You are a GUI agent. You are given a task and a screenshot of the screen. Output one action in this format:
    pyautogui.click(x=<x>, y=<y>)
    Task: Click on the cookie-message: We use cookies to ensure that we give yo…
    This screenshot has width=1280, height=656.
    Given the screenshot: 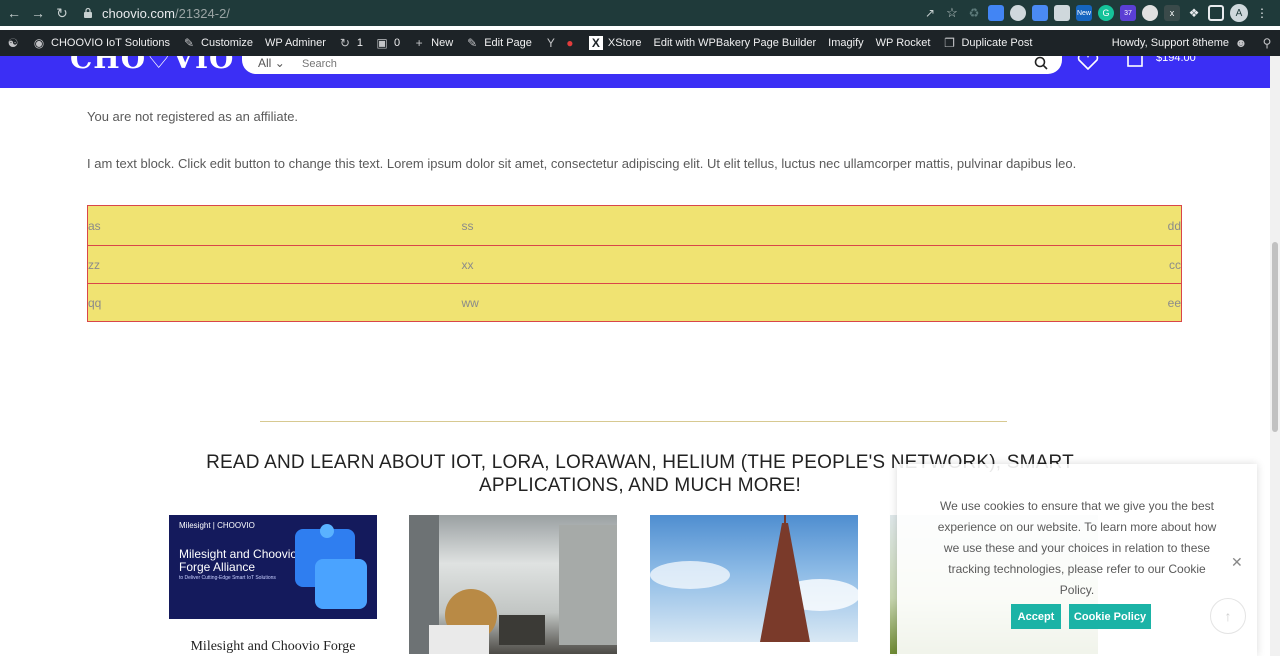 What is the action you would take?
    pyautogui.click(x=1077, y=548)
    